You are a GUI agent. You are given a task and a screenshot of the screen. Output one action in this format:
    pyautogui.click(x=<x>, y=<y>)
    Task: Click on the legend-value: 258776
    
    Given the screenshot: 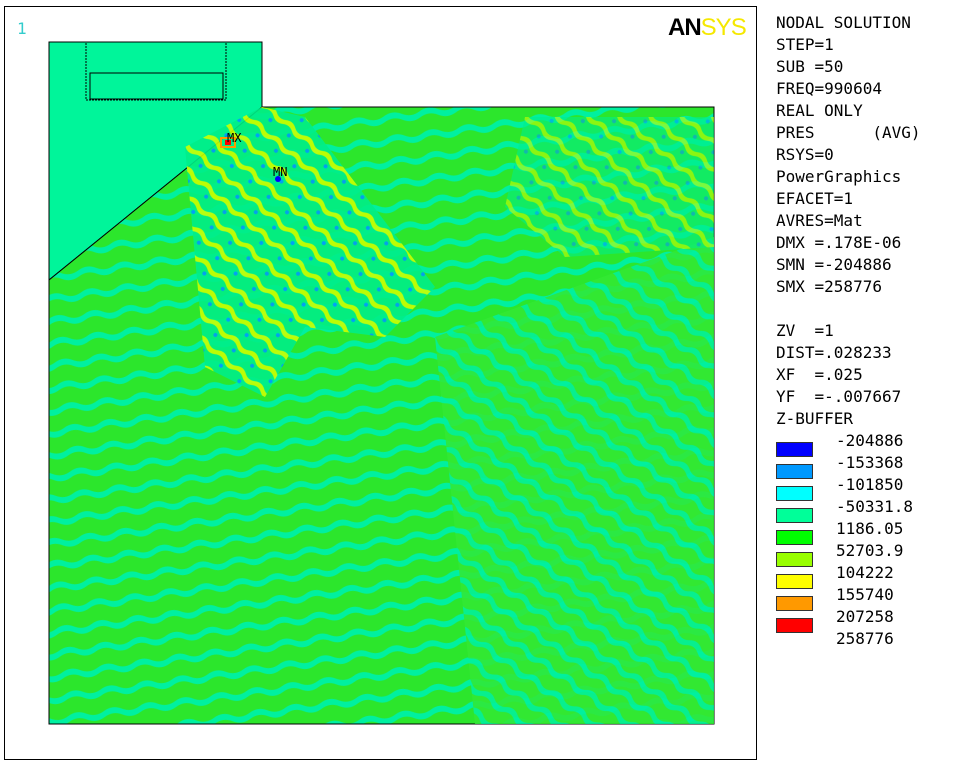 What is the action you would take?
    pyautogui.click(x=865, y=638)
    